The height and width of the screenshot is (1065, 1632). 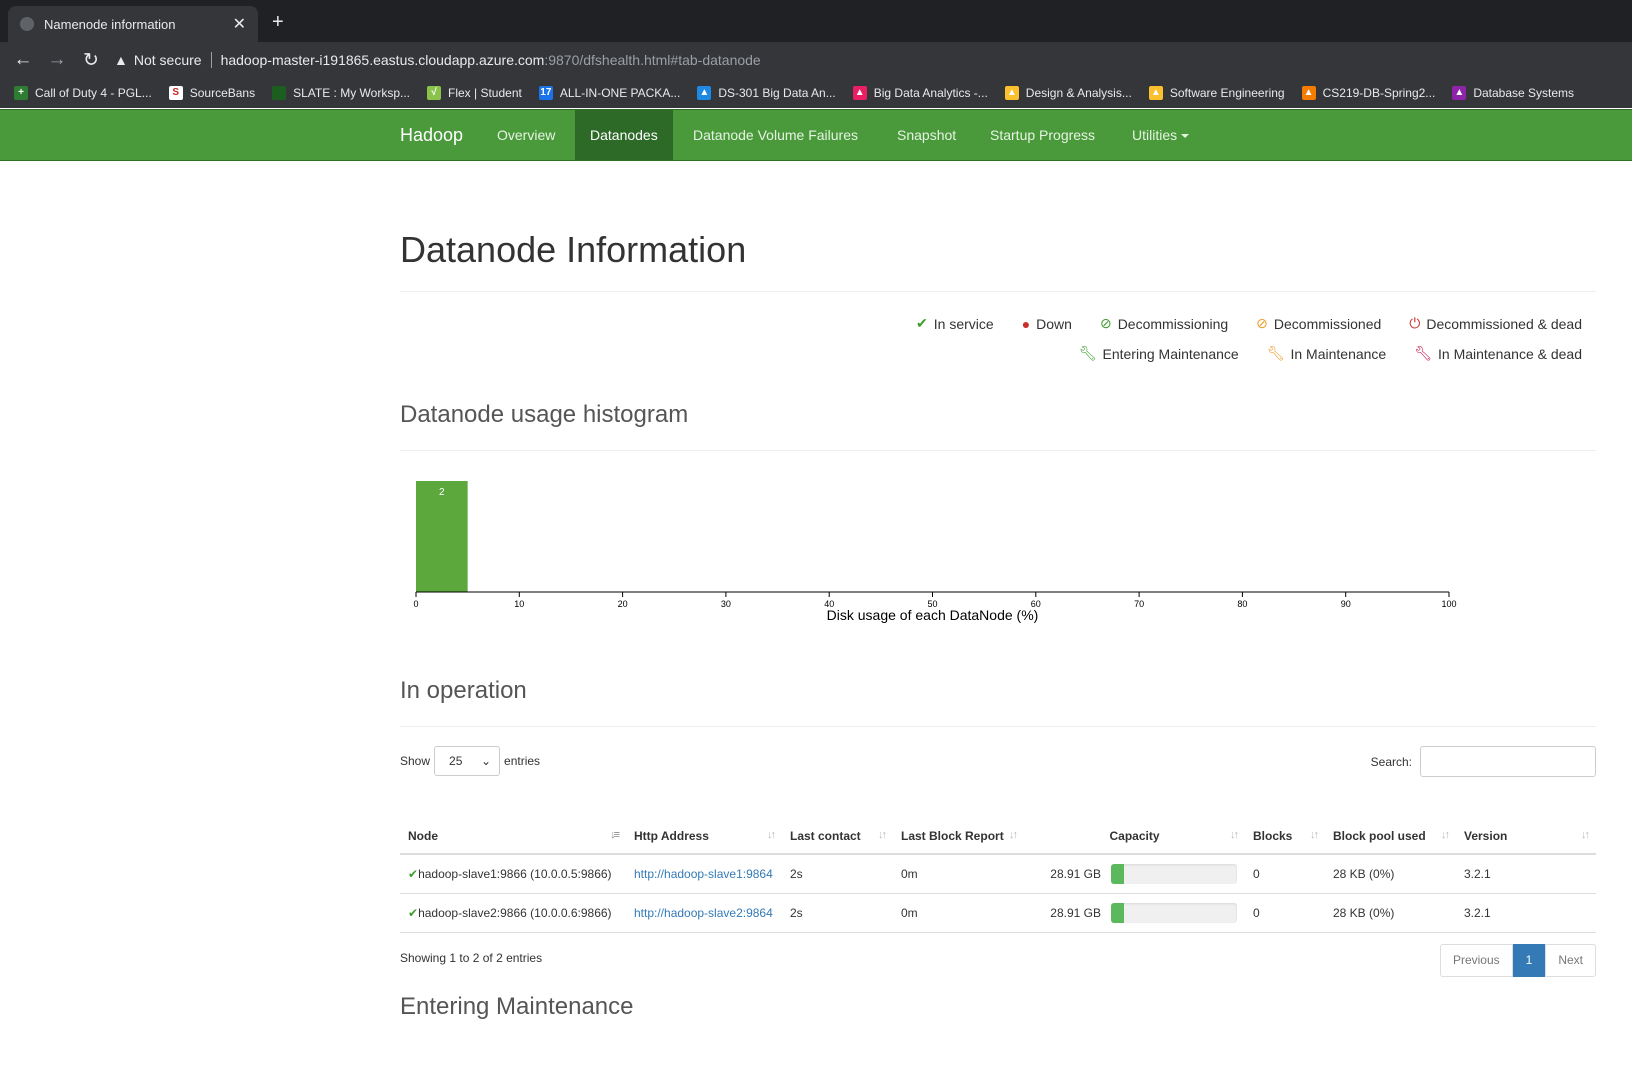 I want to click on tab-title: Namenode information, so click(x=110, y=24).